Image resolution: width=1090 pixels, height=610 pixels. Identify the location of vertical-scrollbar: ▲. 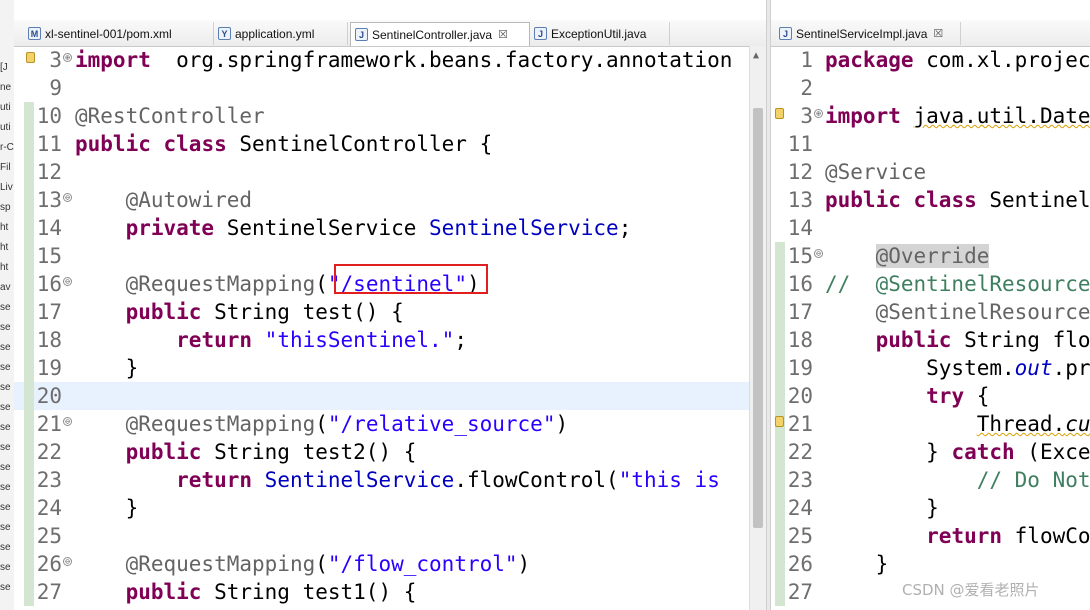
(757, 328).